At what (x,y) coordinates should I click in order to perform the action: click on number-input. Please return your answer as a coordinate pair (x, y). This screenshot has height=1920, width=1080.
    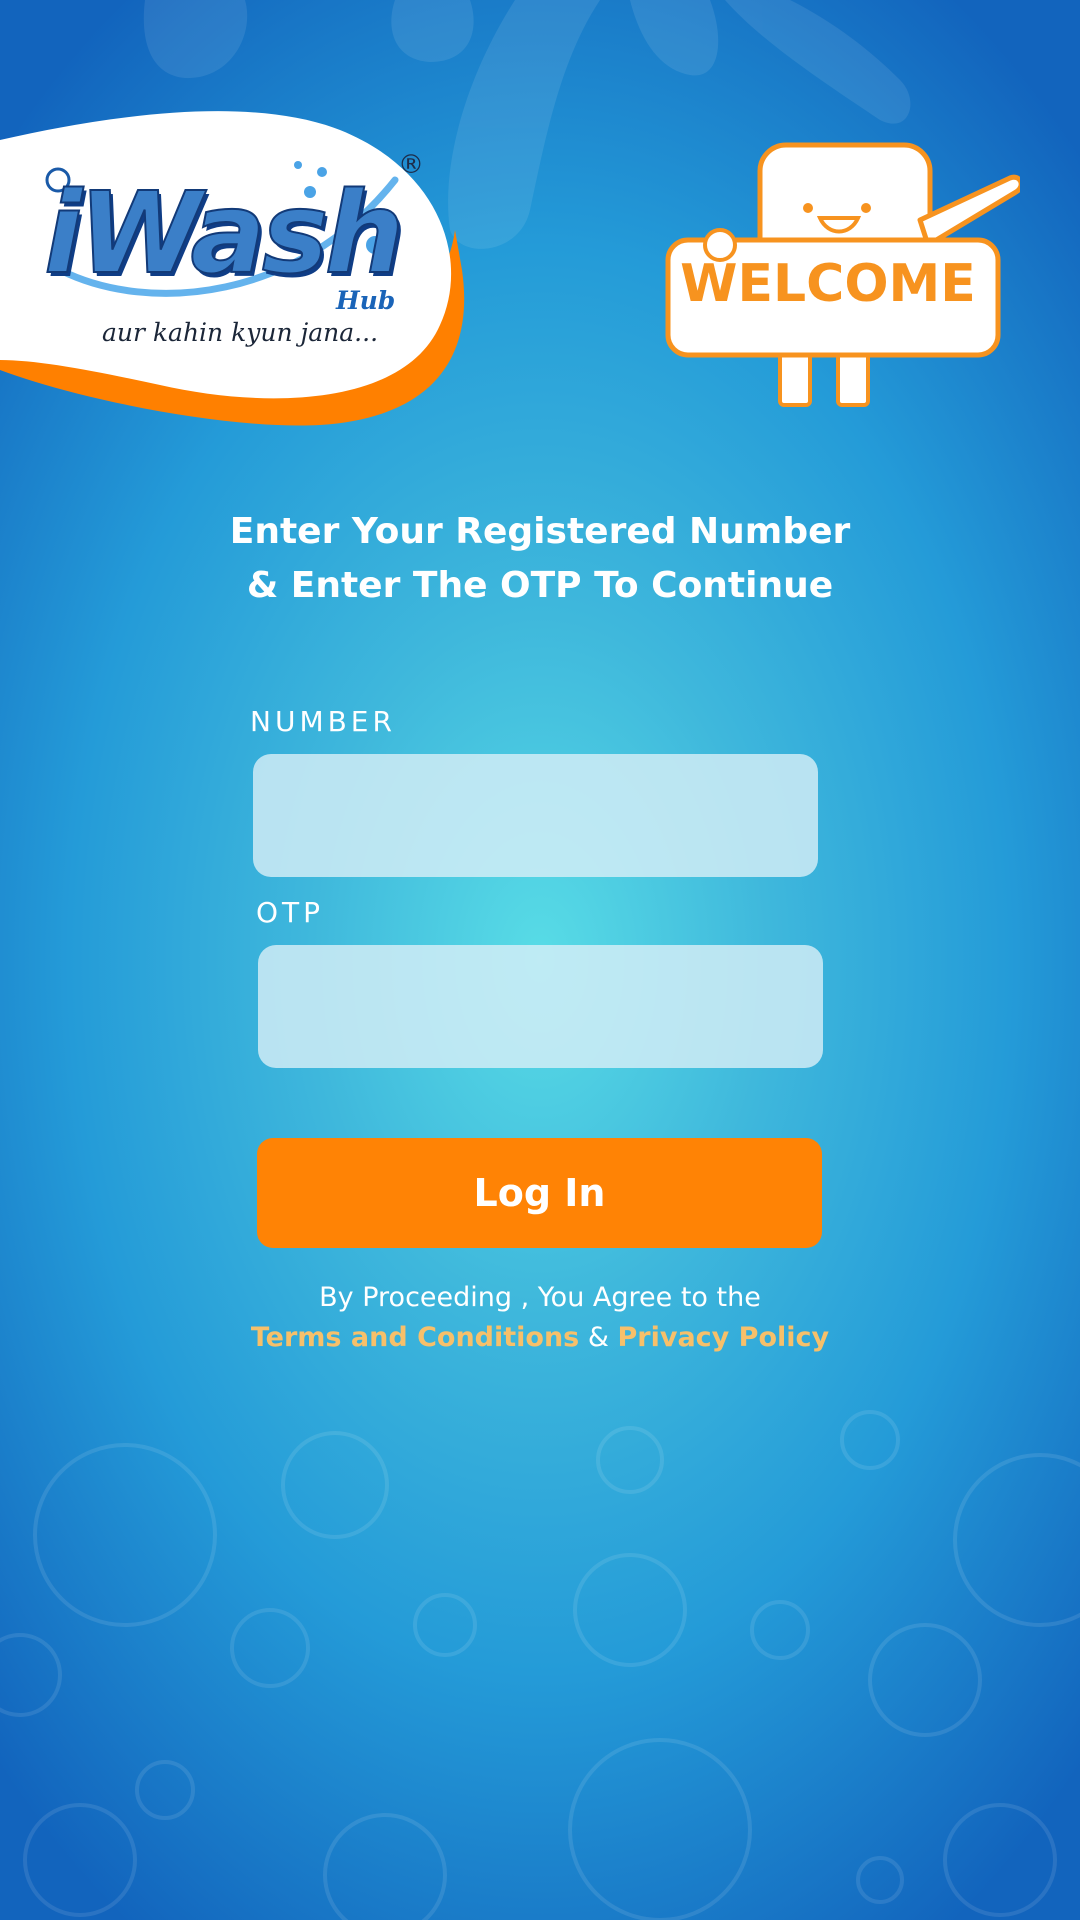
    Looking at the image, I should click on (535, 815).